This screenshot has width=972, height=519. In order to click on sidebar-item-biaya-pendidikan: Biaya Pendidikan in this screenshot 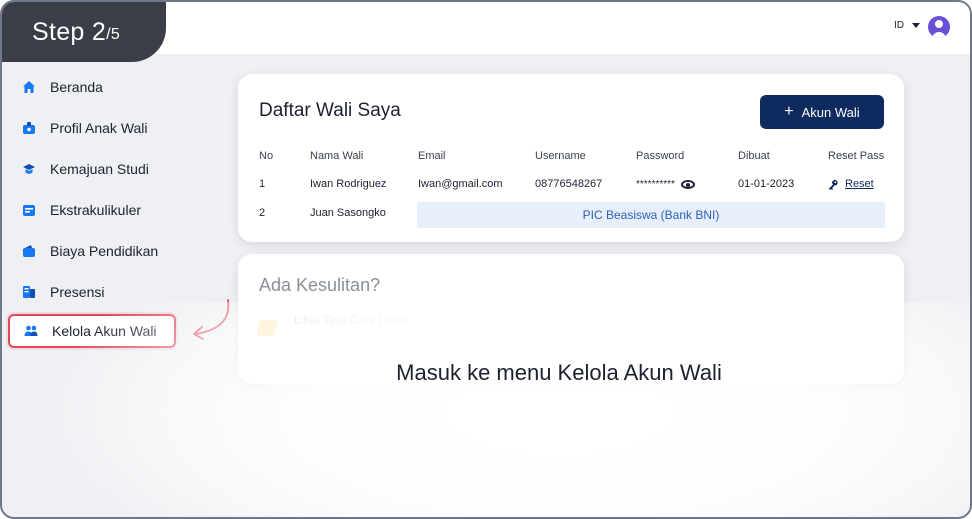, I will do `click(92, 251)`.